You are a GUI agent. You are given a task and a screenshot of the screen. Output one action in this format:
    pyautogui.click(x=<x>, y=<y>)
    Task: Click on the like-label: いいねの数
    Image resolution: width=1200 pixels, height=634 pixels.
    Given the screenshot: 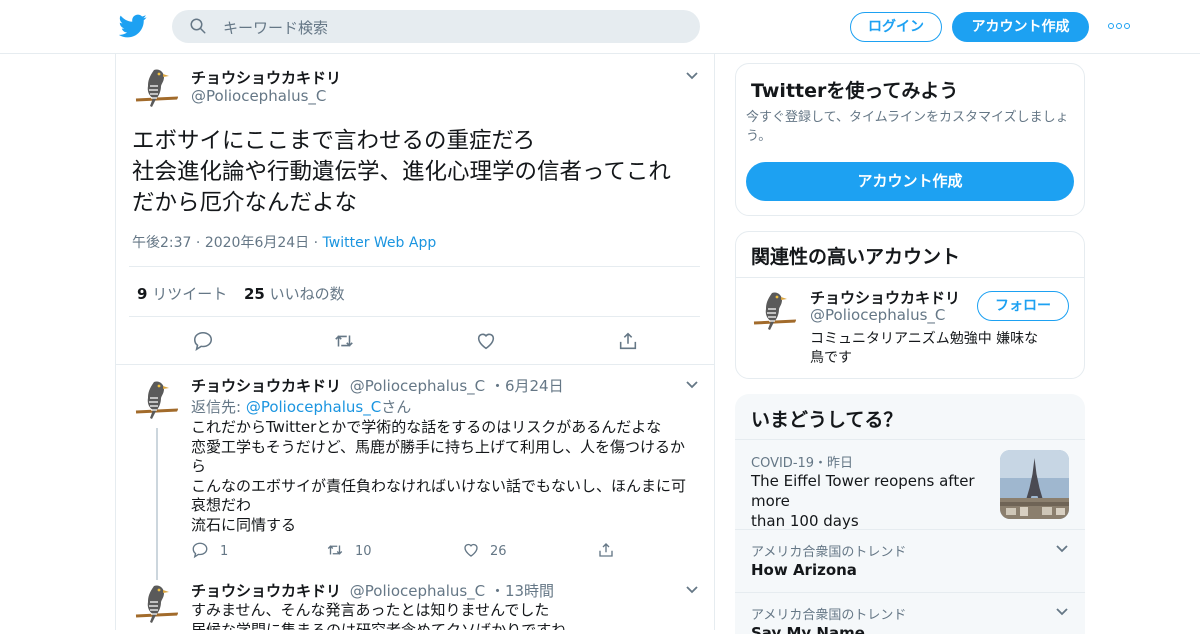 What is the action you would take?
    pyautogui.click(x=307, y=294)
    